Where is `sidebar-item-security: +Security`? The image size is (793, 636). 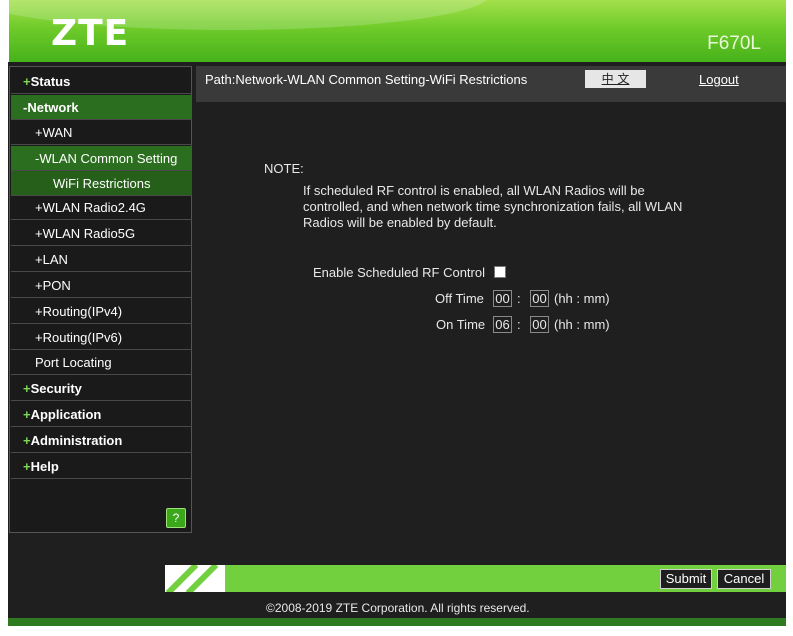
sidebar-item-security: +Security is located at coordinates (101, 388).